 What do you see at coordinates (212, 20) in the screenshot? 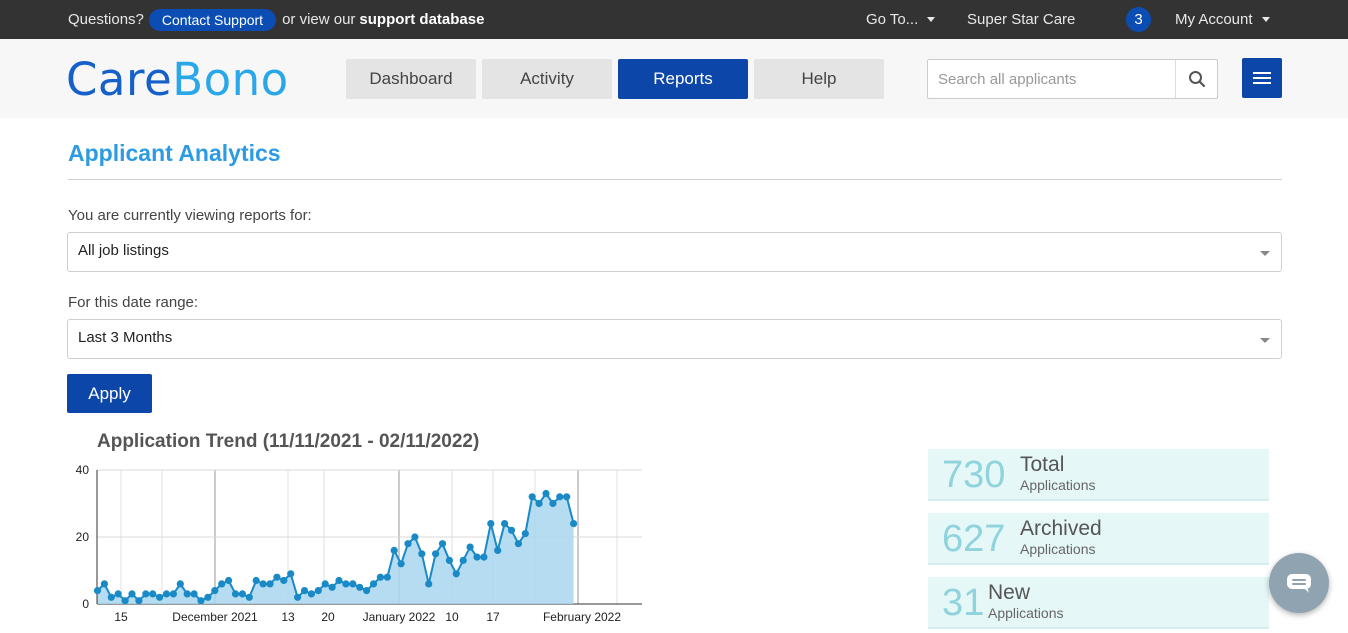
I see `contact-support-button: Contact Support` at bounding box center [212, 20].